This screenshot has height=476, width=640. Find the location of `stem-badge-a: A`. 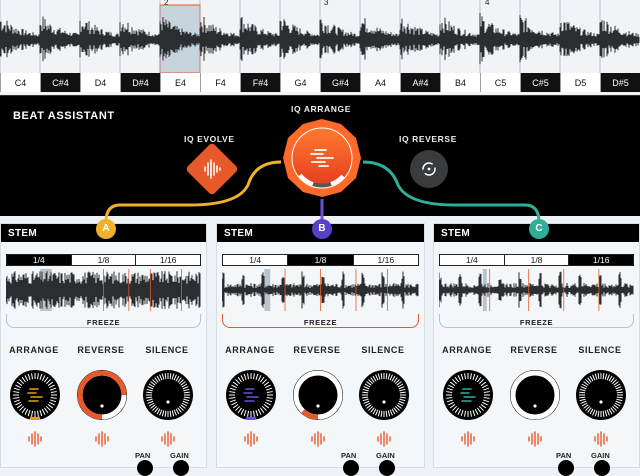

stem-badge-a: A is located at coordinates (106, 229).